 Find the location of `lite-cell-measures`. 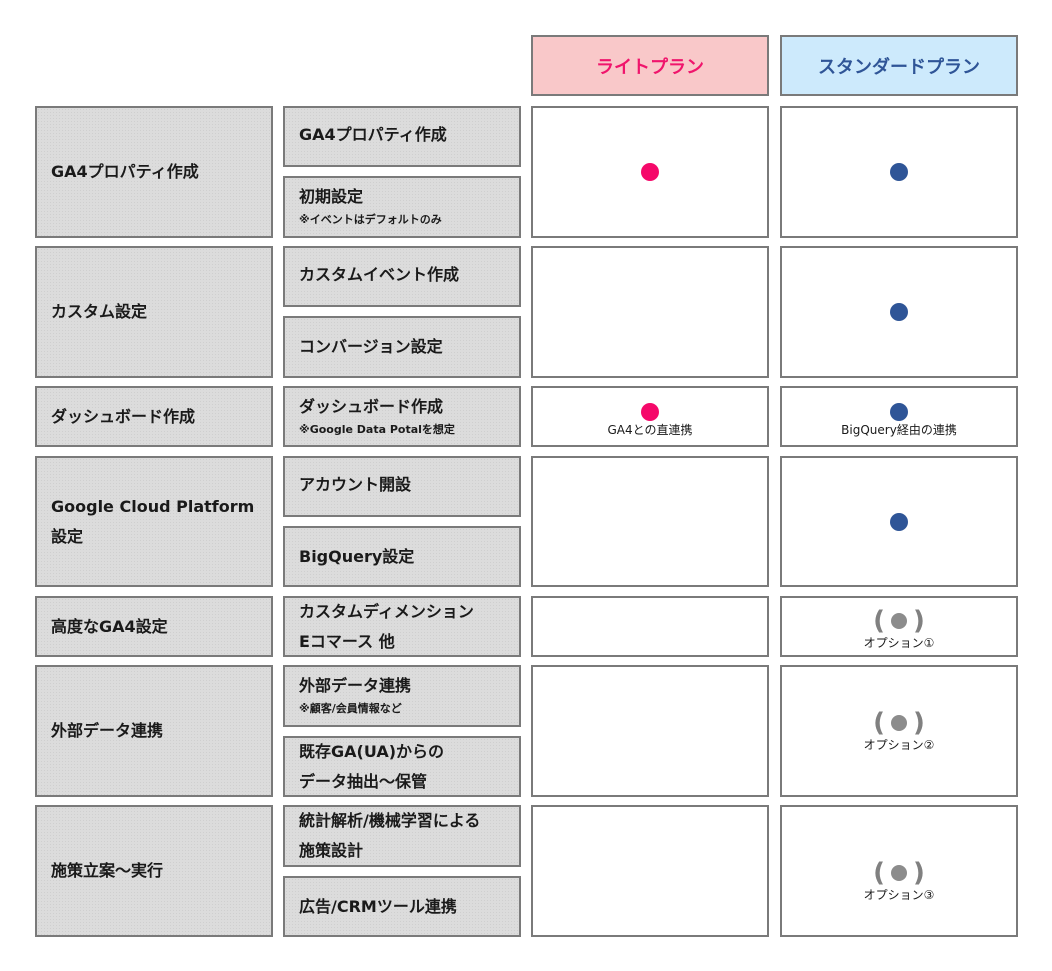

lite-cell-measures is located at coordinates (650, 871).